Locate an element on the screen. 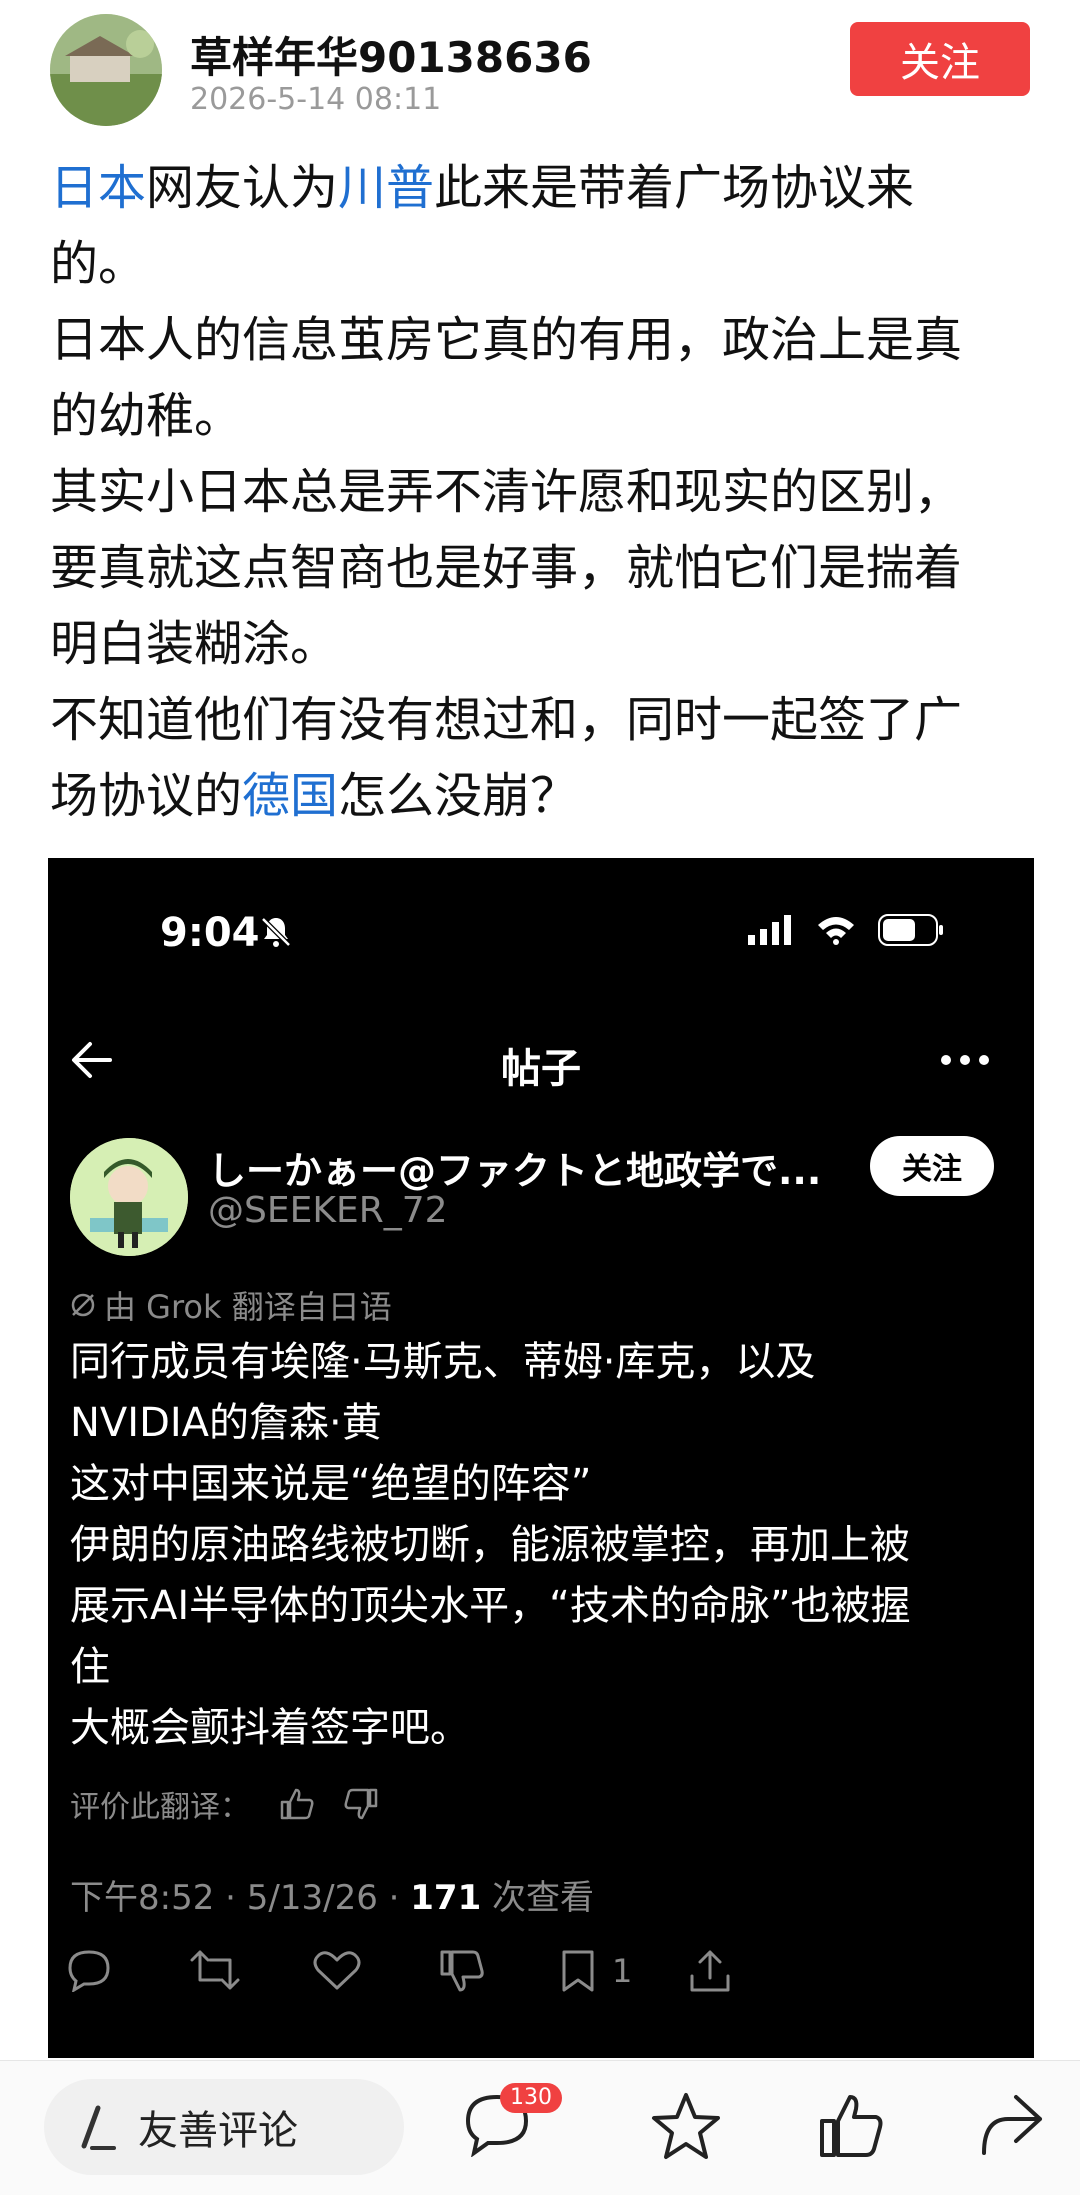 This screenshot has height=2195, width=1080. status-time: 9:04 is located at coordinates (210, 933).